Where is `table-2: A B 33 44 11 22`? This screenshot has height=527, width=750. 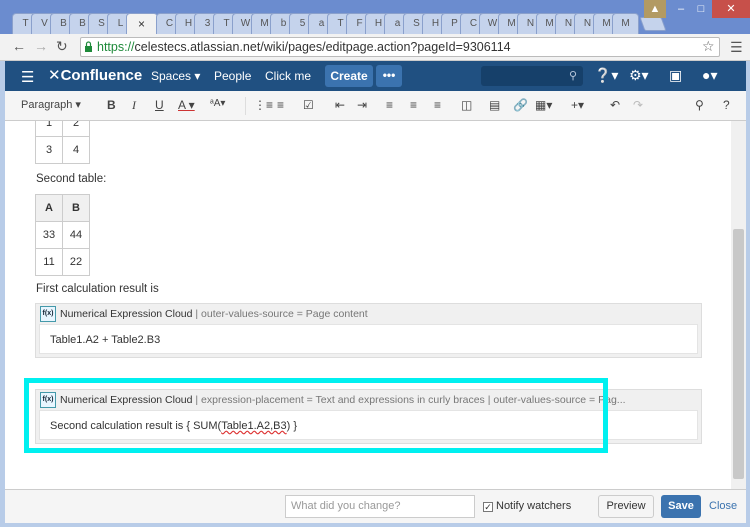 table-2: A B 33 44 11 22 is located at coordinates (62, 235).